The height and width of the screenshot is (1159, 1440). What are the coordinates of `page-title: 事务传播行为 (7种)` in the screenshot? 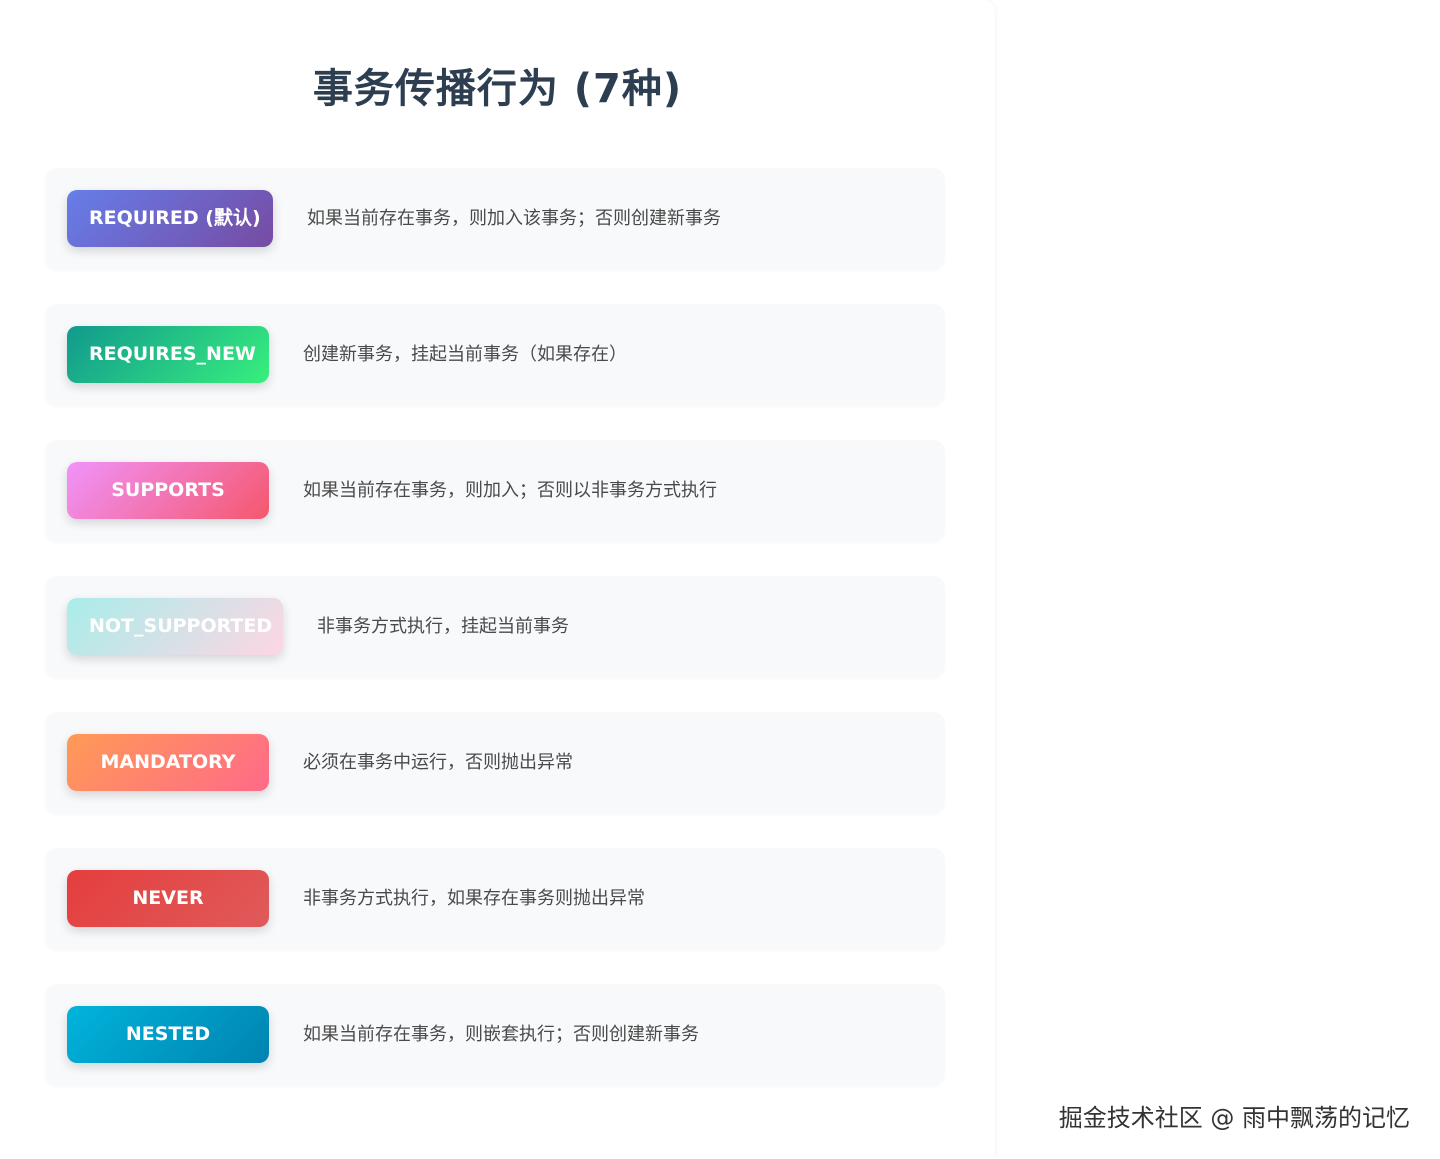 It's located at (497, 89).